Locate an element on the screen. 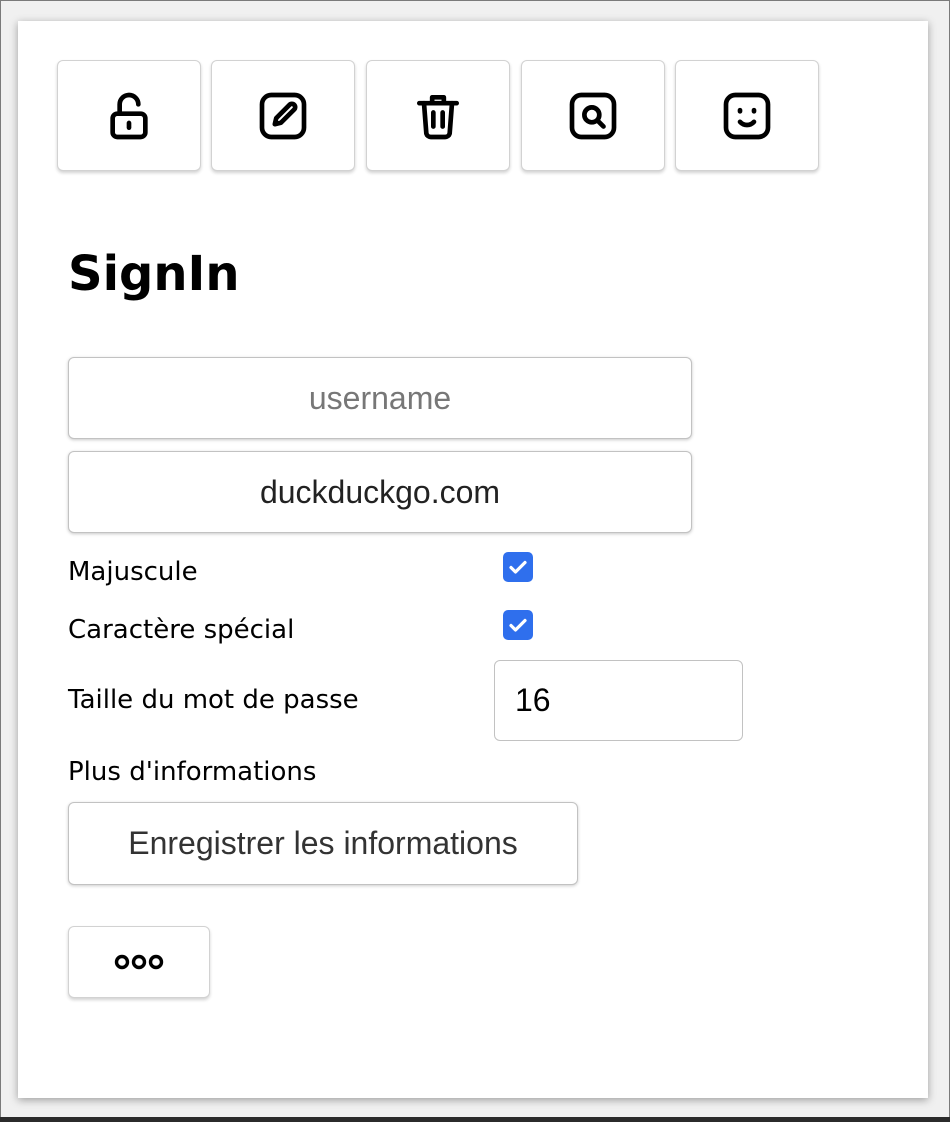 This screenshot has width=950, height=1122. password-length-label: Taille du mot de passe is located at coordinates (213, 700).